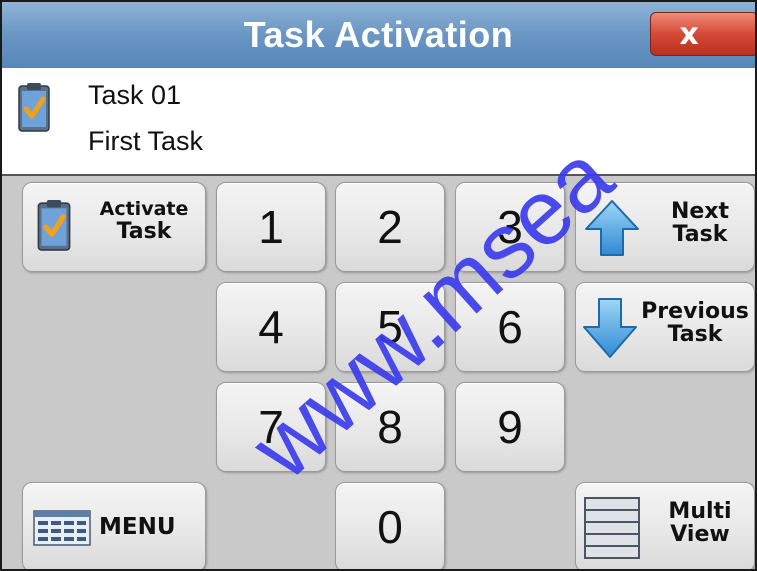 The width and height of the screenshot is (757, 571). What do you see at coordinates (612, 230) in the screenshot?
I see `arrow-up-icon` at bounding box center [612, 230].